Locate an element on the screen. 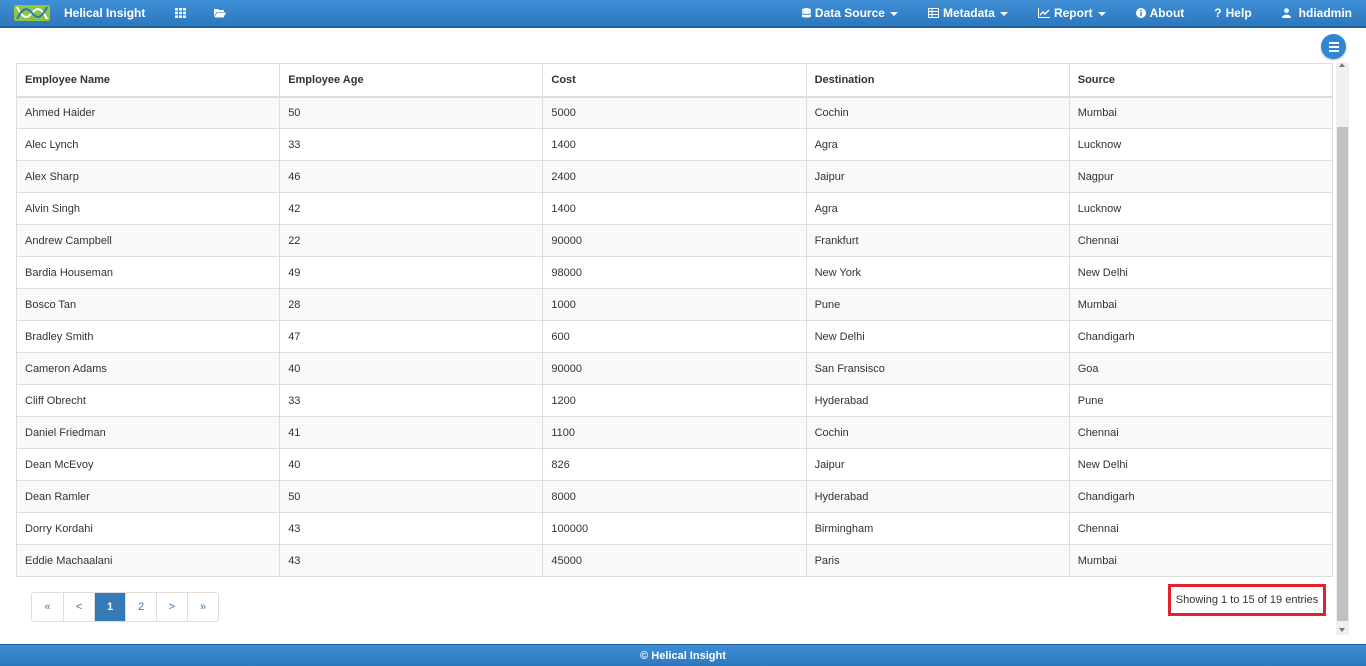  table-row: Dean McEvoy 40 826 Jaipur New Delhi is located at coordinates (674, 464).